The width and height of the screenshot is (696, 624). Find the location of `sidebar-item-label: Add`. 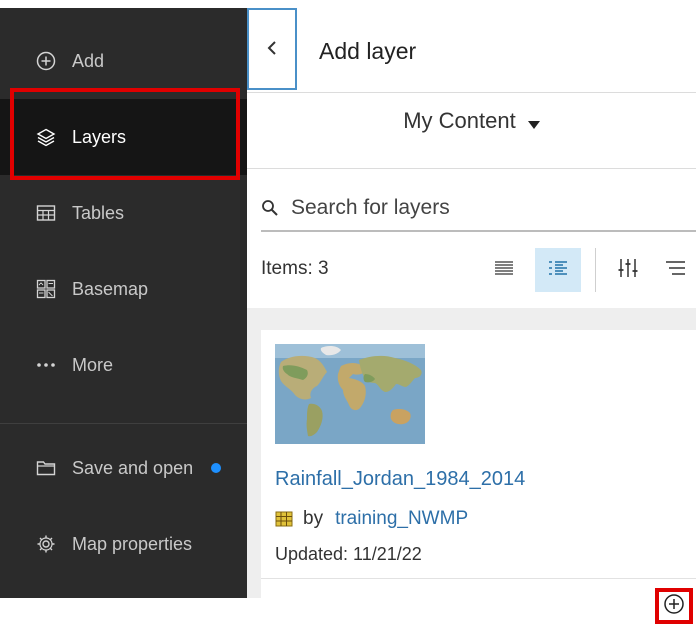

sidebar-item-label: Add is located at coordinates (88, 60).